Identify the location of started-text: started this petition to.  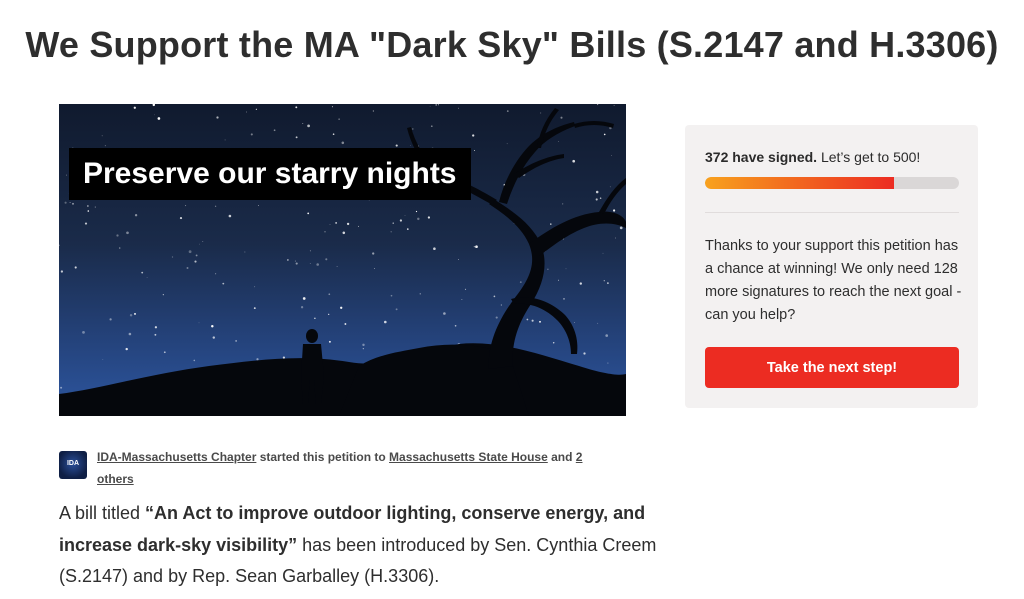
(323, 457).